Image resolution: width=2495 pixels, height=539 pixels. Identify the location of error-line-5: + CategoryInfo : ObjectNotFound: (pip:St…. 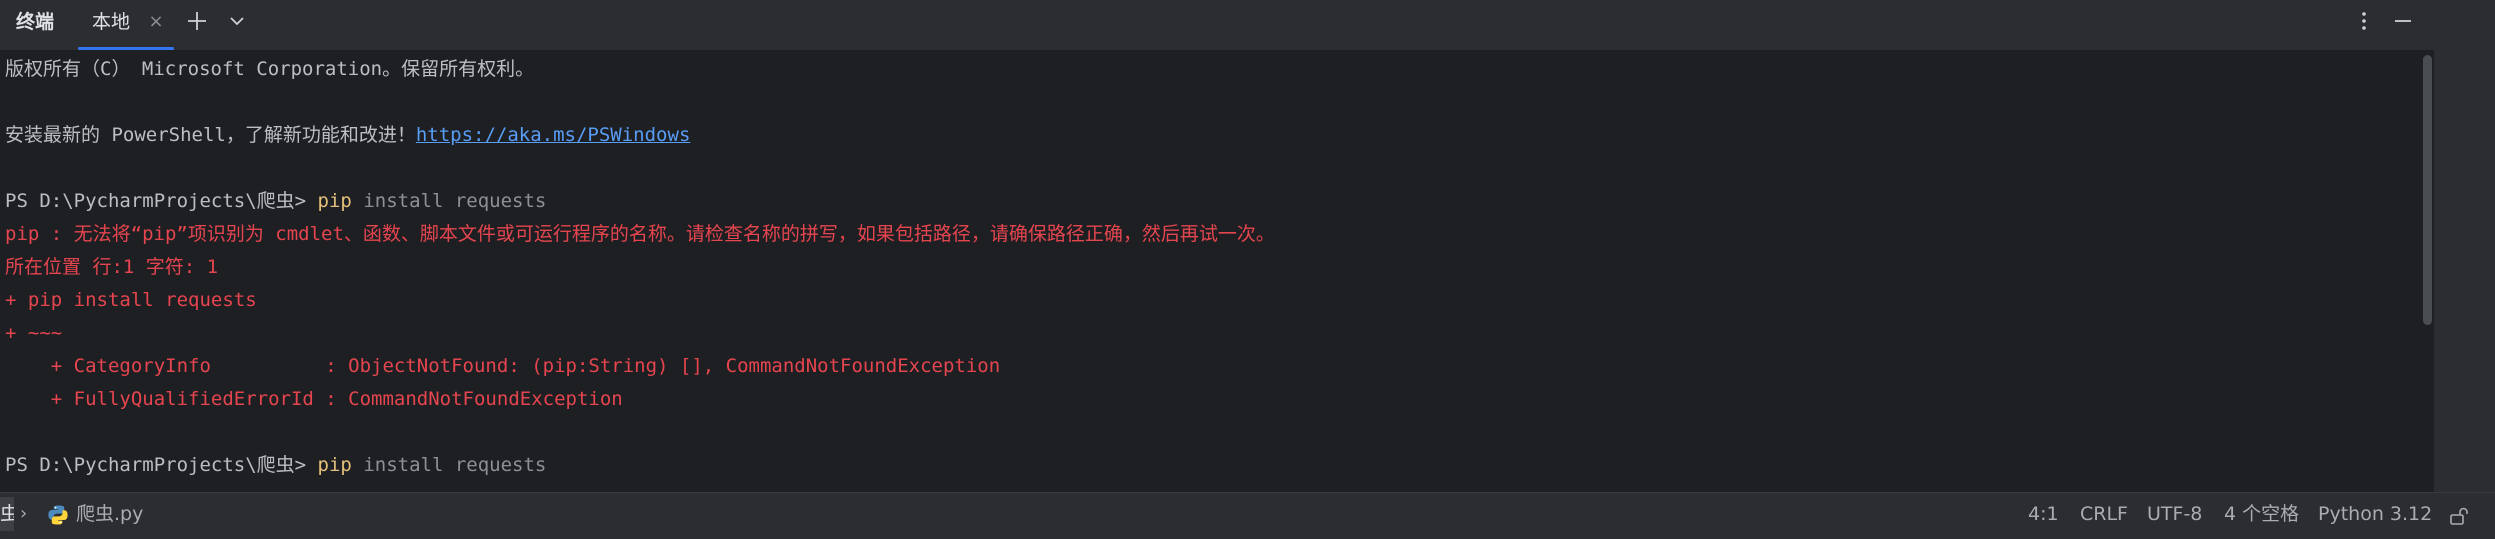
(503, 366).